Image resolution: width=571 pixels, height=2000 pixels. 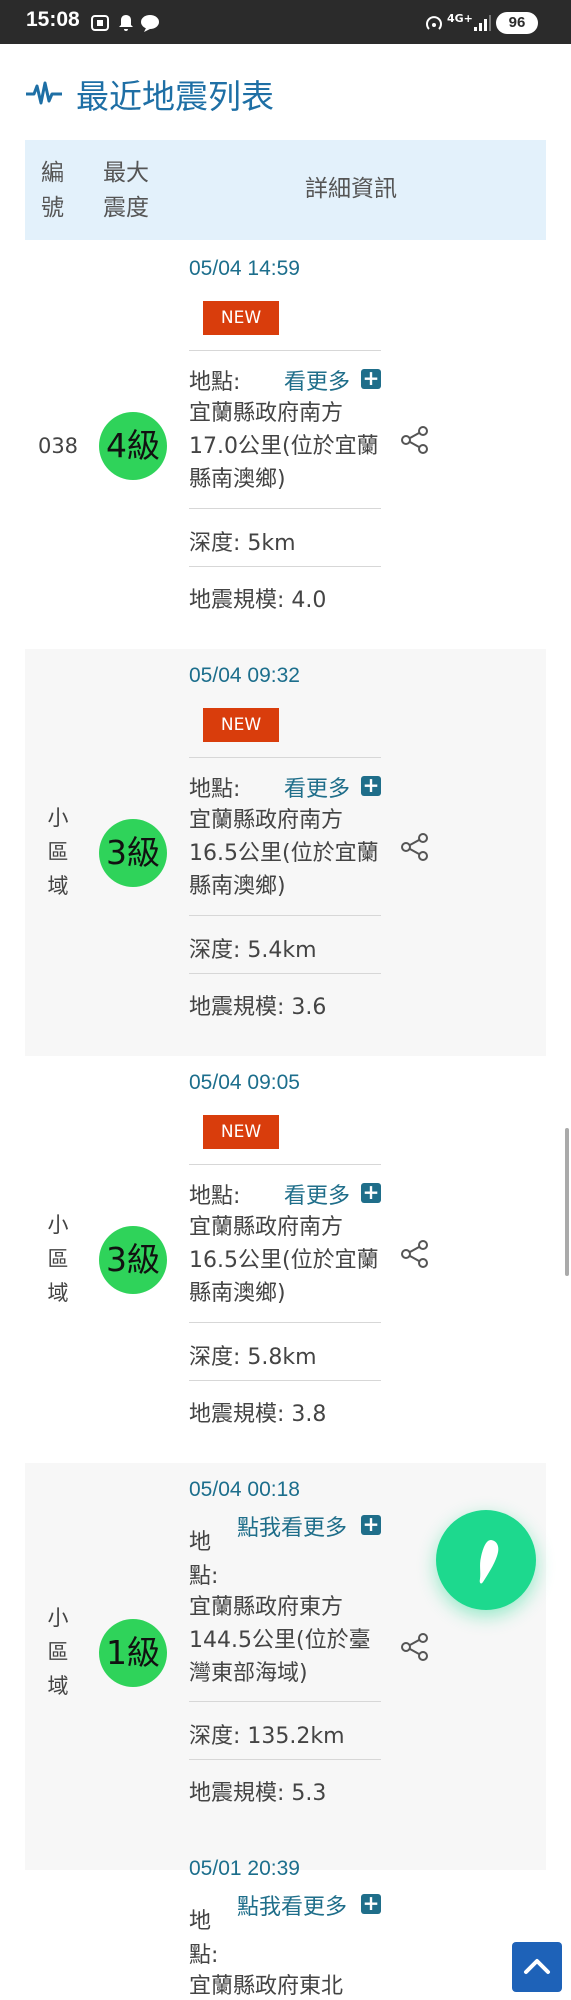 I want to click on header-number: 編號, so click(x=52, y=190).